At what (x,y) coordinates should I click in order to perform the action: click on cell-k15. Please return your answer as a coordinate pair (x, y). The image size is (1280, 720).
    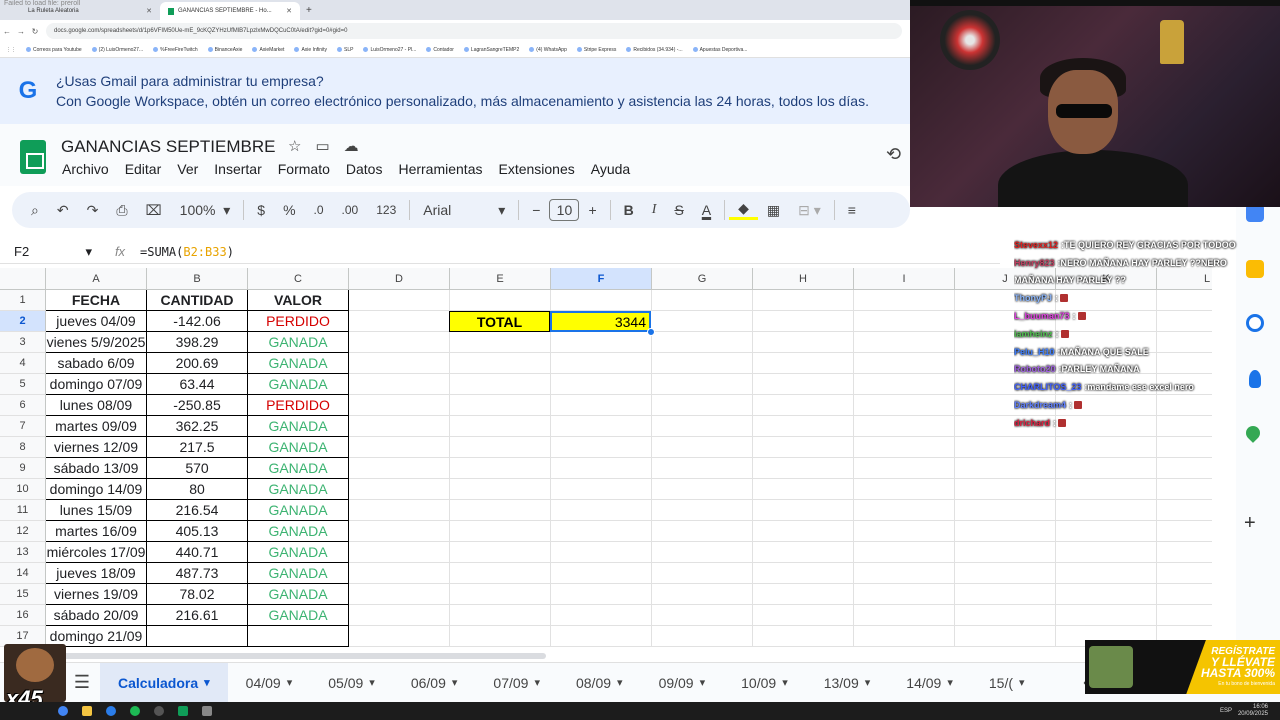
    Looking at the image, I should click on (1106, 594).